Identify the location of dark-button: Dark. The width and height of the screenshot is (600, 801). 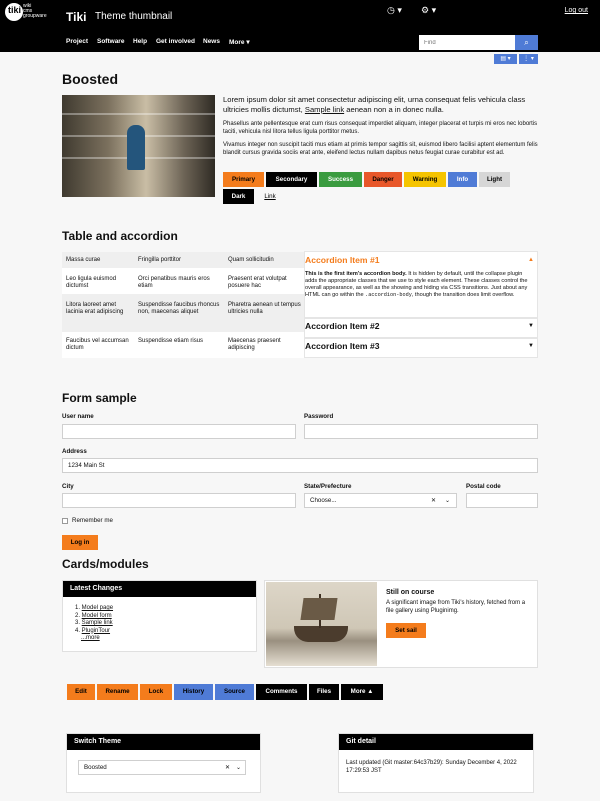
(238, 196).